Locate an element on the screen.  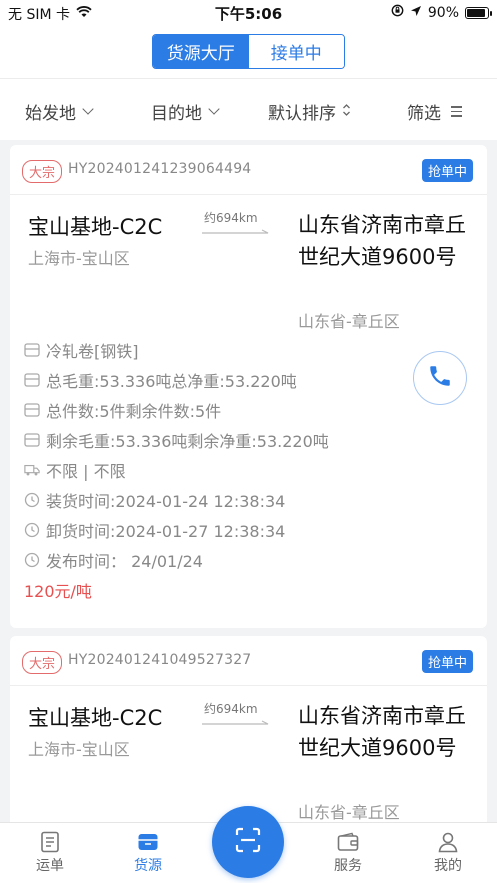
screen-filter: 筛选 is located at coordinates (434, 111).